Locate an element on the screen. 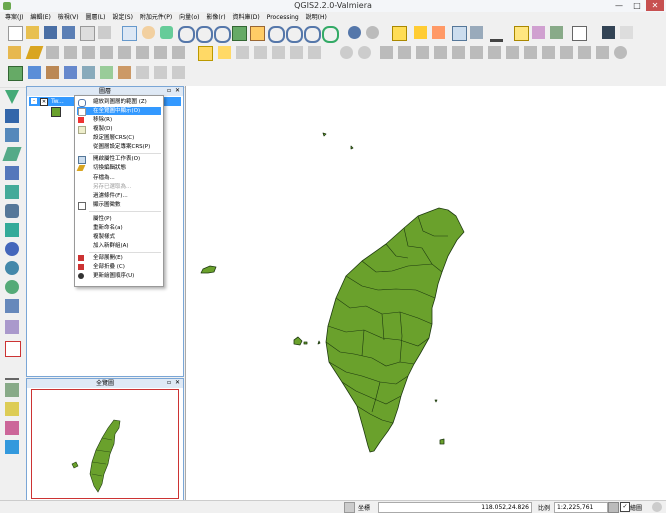  add-group-item: 加入新群組(A) is located at coordinates (119, 246).